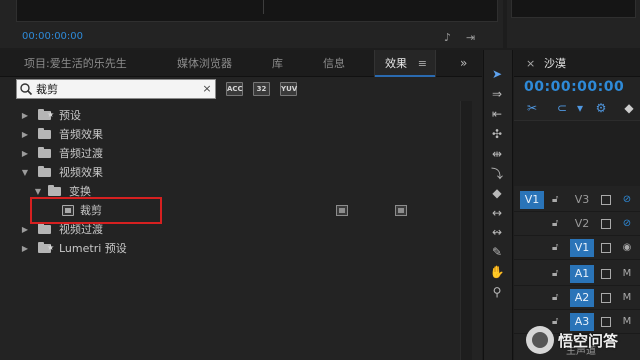 The height and width of the screenshot is (360, 640). I want to click on close-icon: ×, so click(530, 63).